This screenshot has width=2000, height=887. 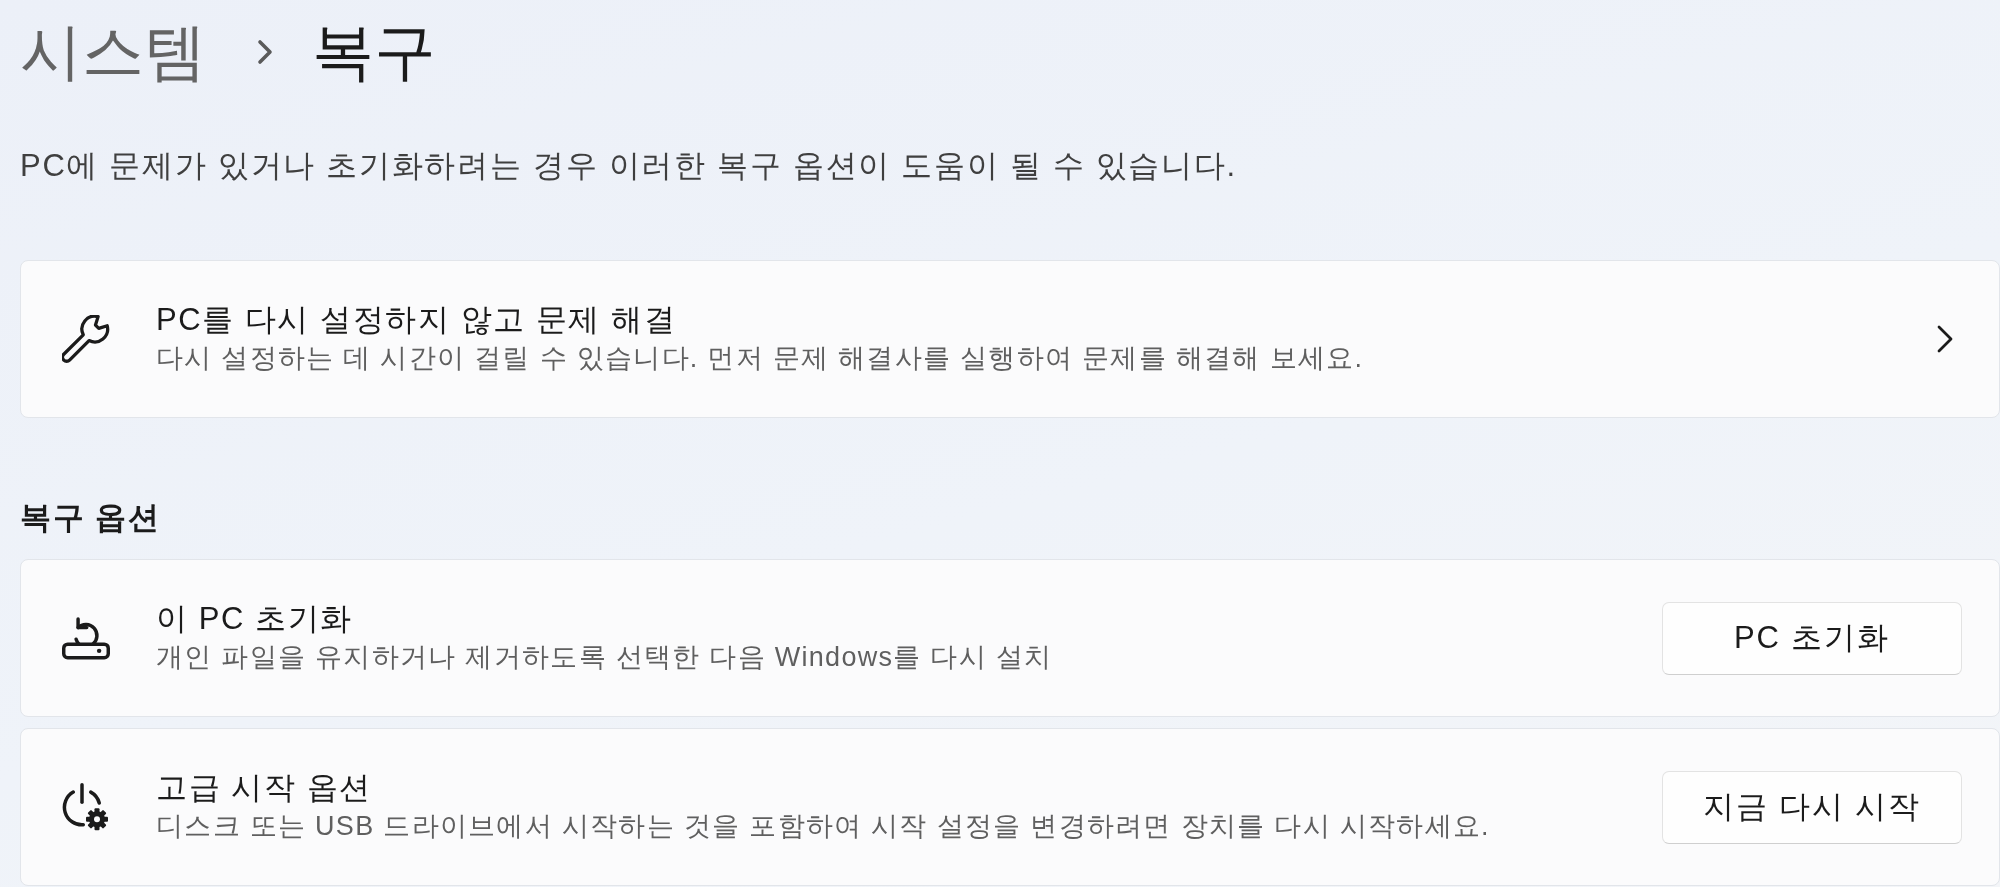 What do you see at coordinates (628, 166) in the screenshot?
I see `page-description: PC에 문제가 있거나 초기화하려는 경우 이러한 복구 옵션이 도움이 될 수 있습니다.` at bounding box center [628, 166].